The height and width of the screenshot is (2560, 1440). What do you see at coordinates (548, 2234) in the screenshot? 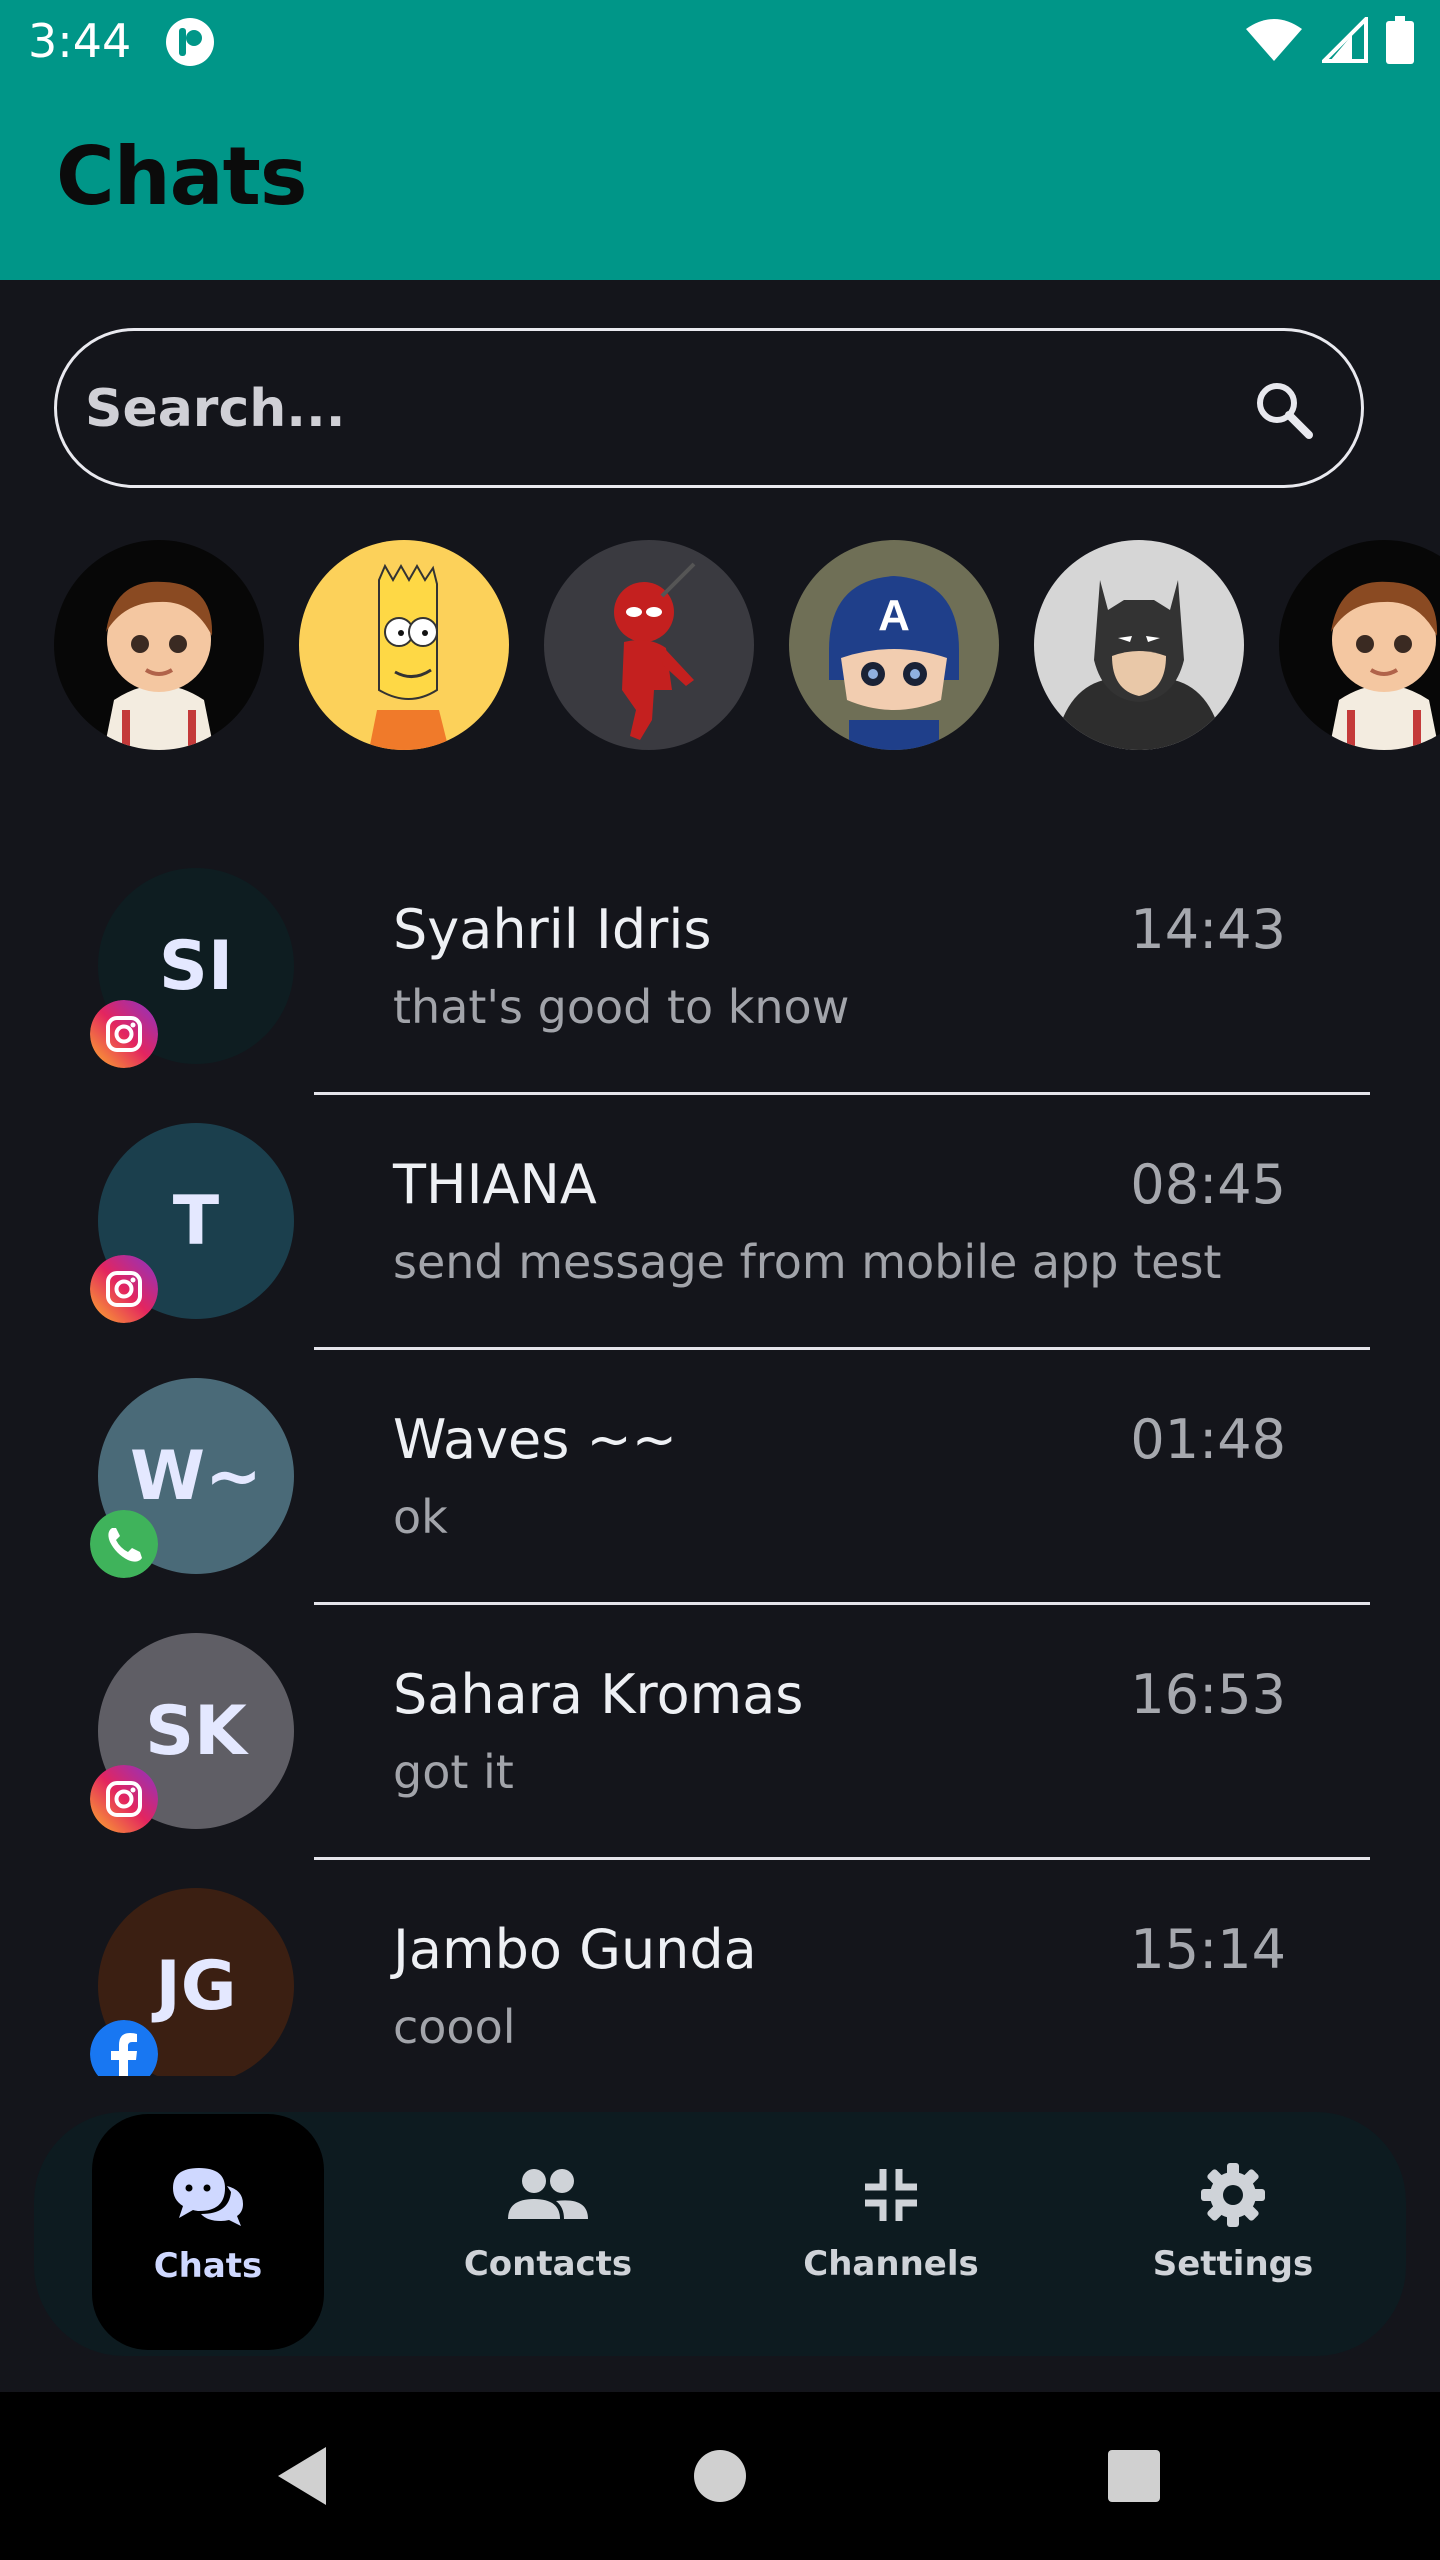
I see `nav-item-contacts: Contacts` at bounding box center [548, 2234].